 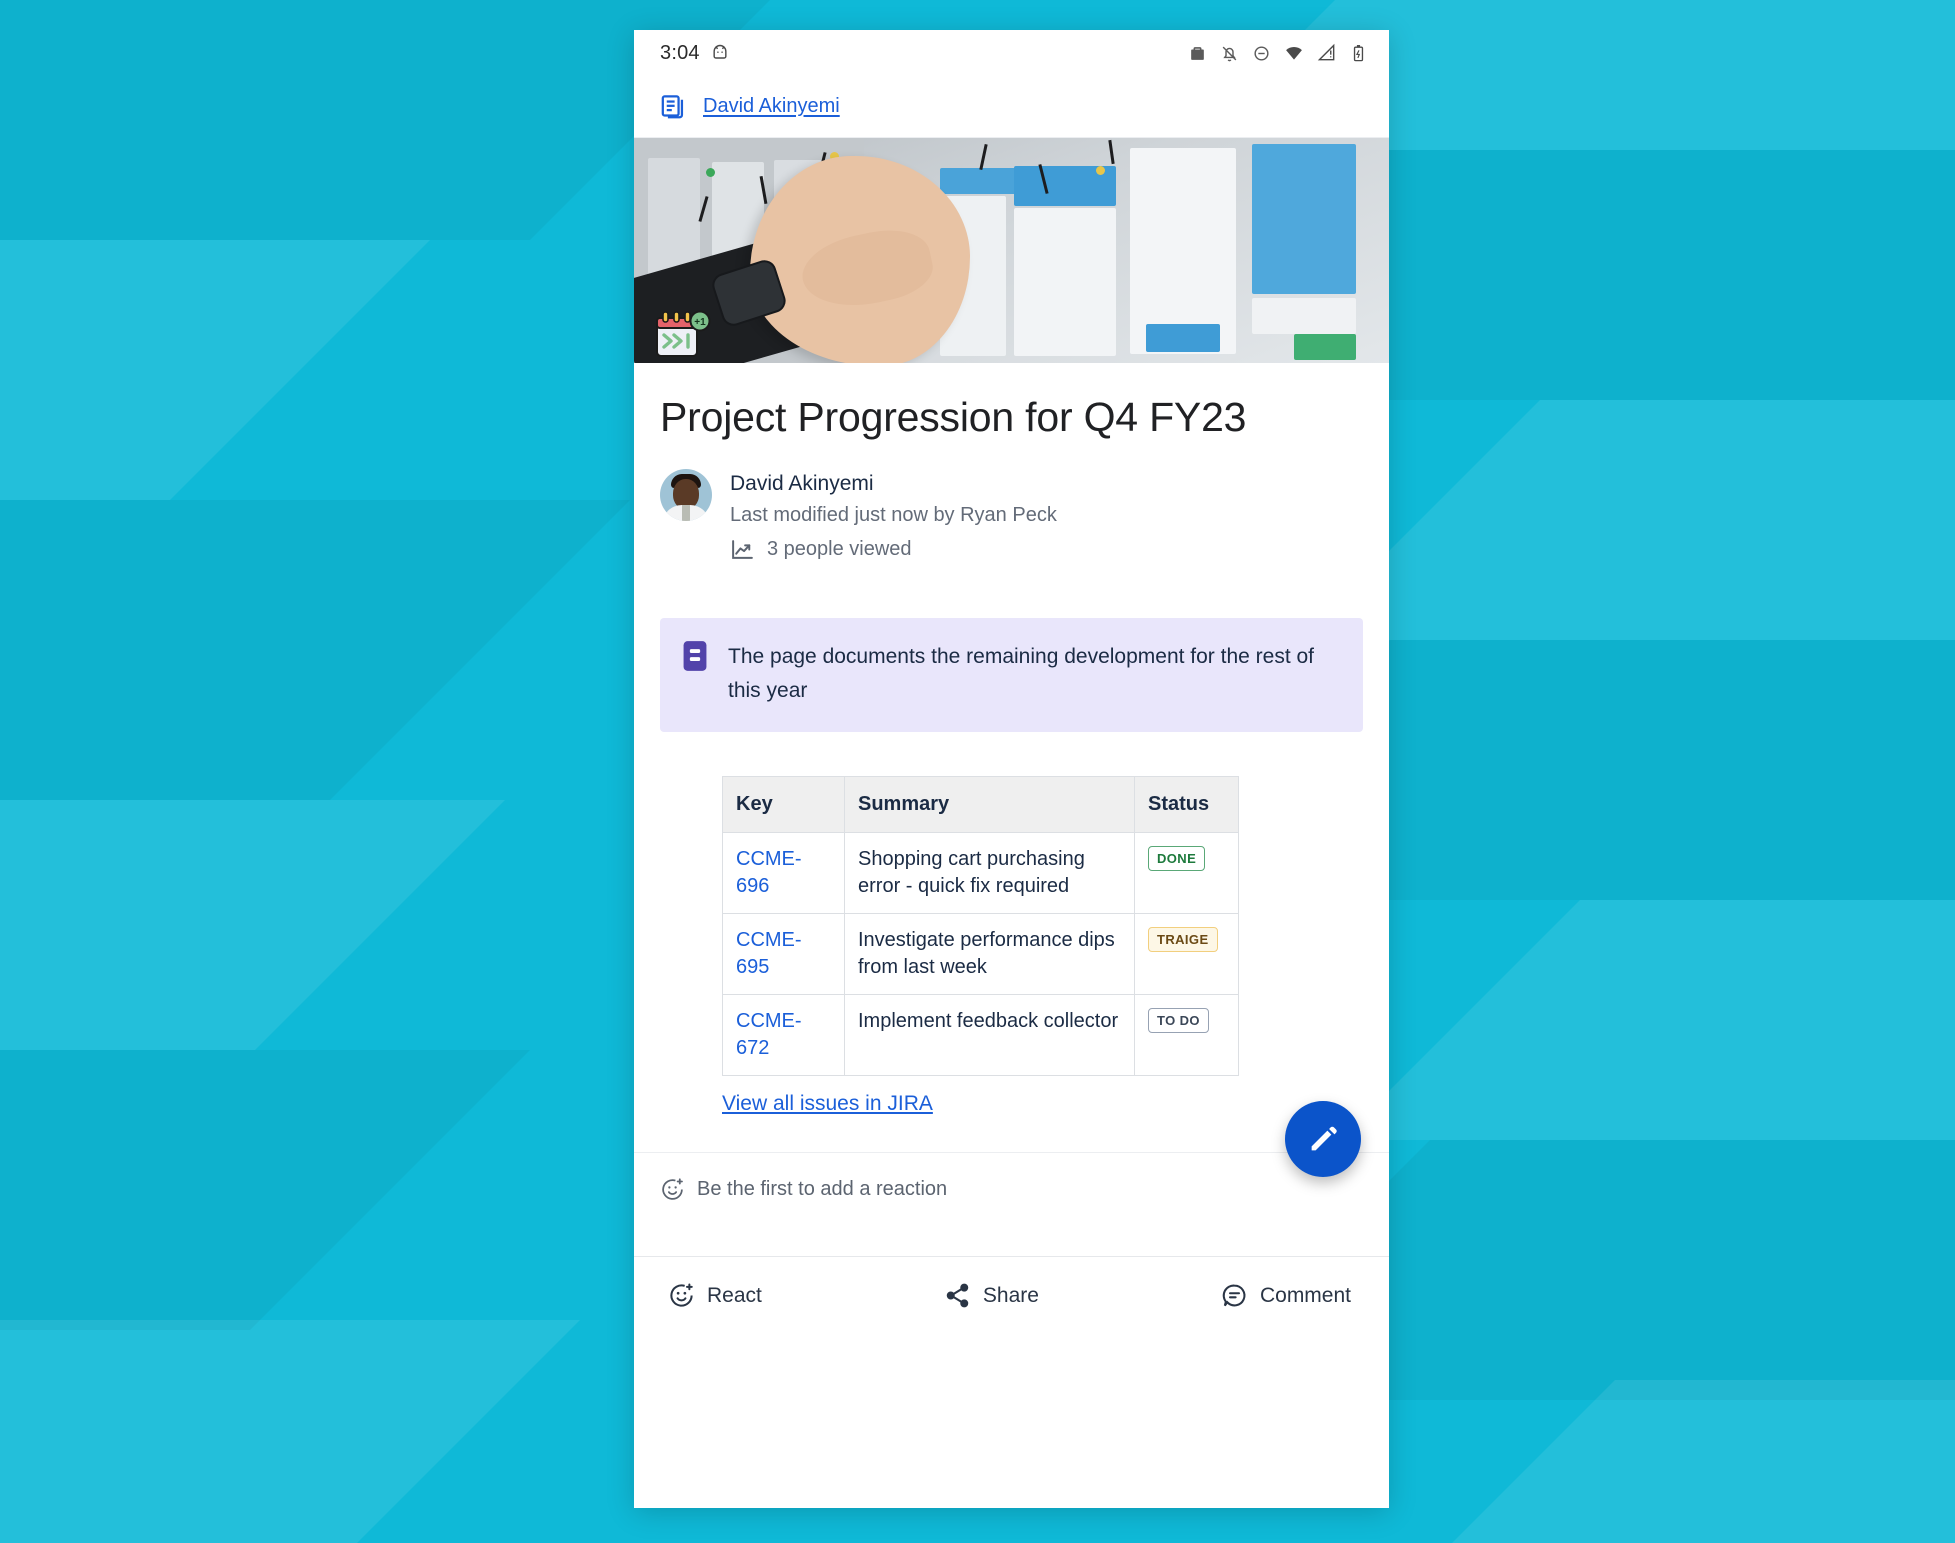 I want to click on notifications-muted-icon, so click(x=1229, y=53).